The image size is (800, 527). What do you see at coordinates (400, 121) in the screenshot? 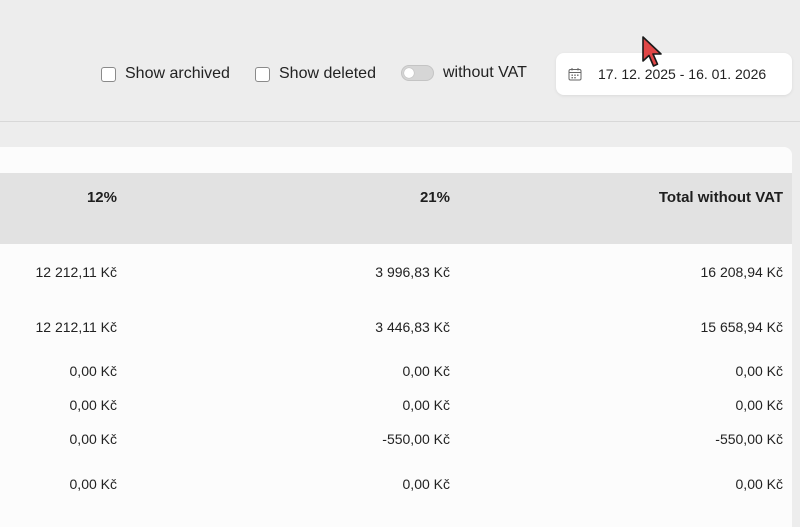
I see `toolbar-divider` at bounding box center [400, 121].